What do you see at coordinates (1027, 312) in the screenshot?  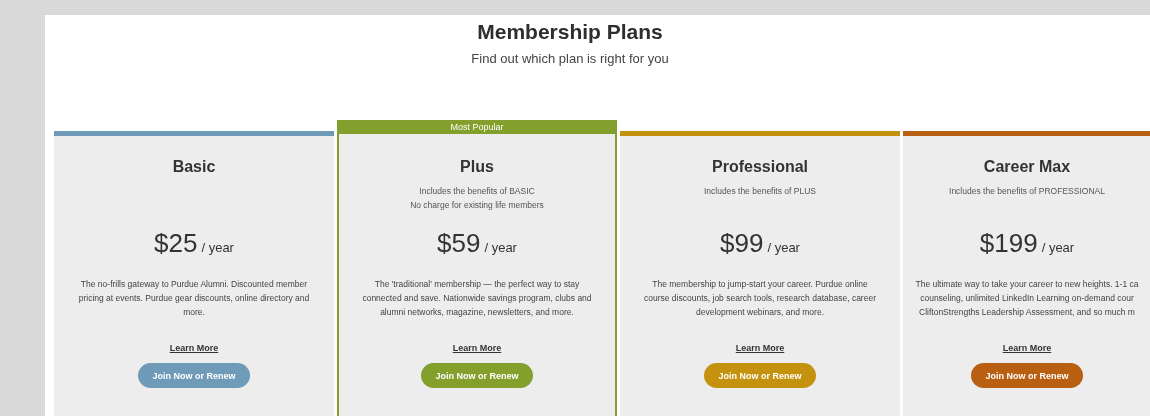 I see `plan-description: CliftonStrengths Leadership Assessment, and so much m` at bounding box center [1027, 312].